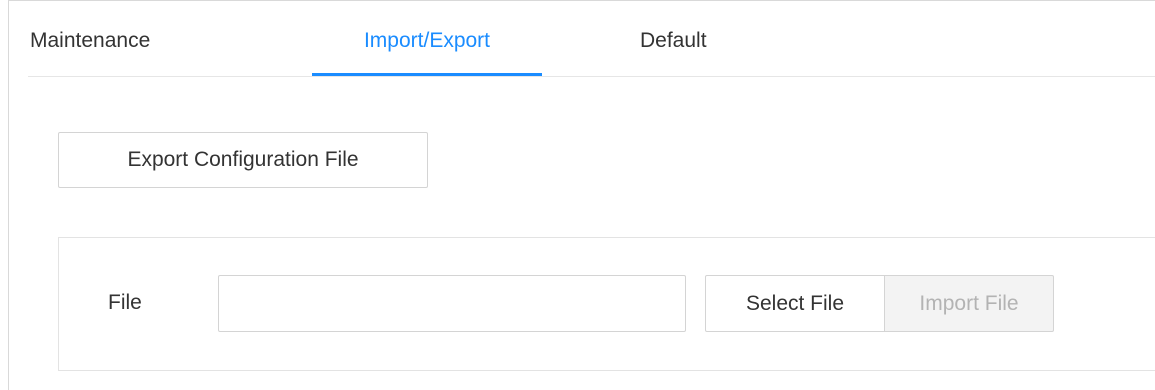  Describe the element at coordinates (427, 38) in the screenshot. I see `tab-import-export: Import/Export` at that location.